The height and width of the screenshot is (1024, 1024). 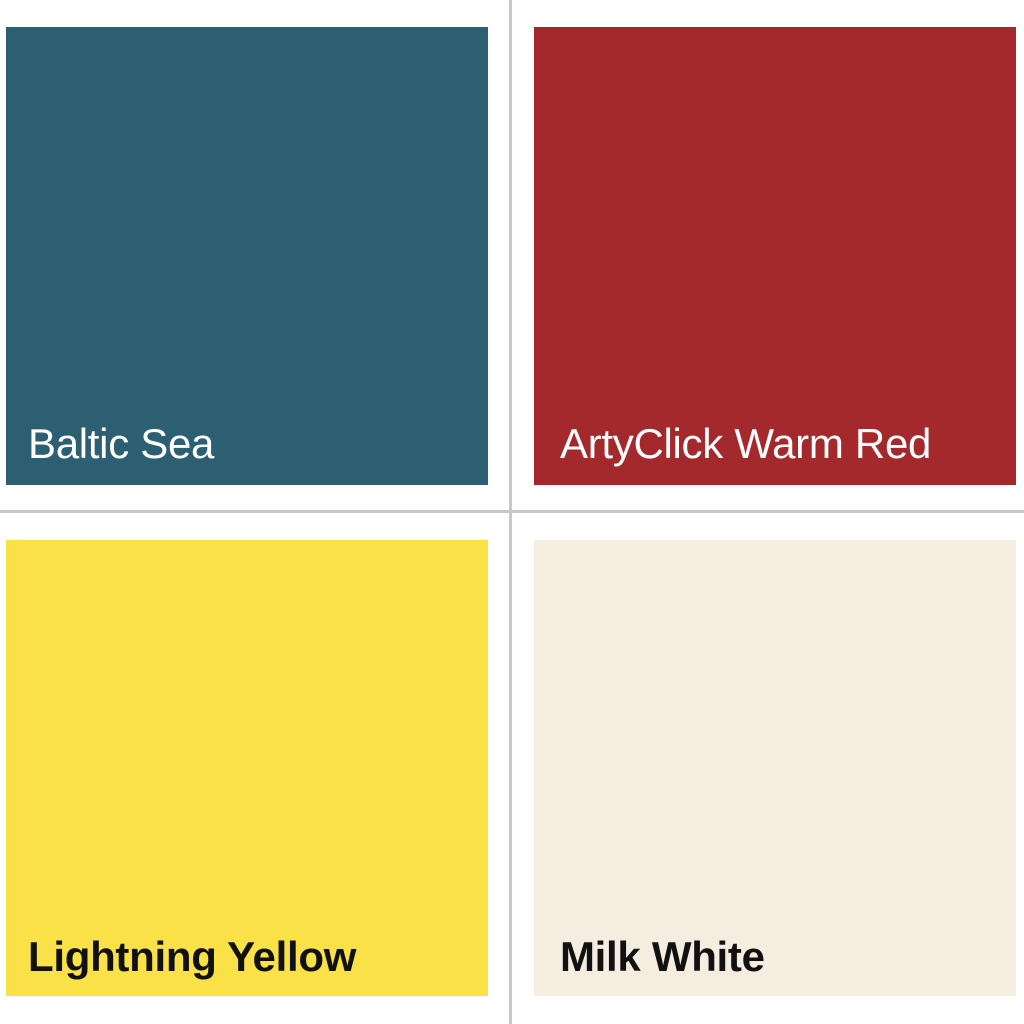 I want to click on swatch-label: Baltic Sea, so click(x=121, y=443).